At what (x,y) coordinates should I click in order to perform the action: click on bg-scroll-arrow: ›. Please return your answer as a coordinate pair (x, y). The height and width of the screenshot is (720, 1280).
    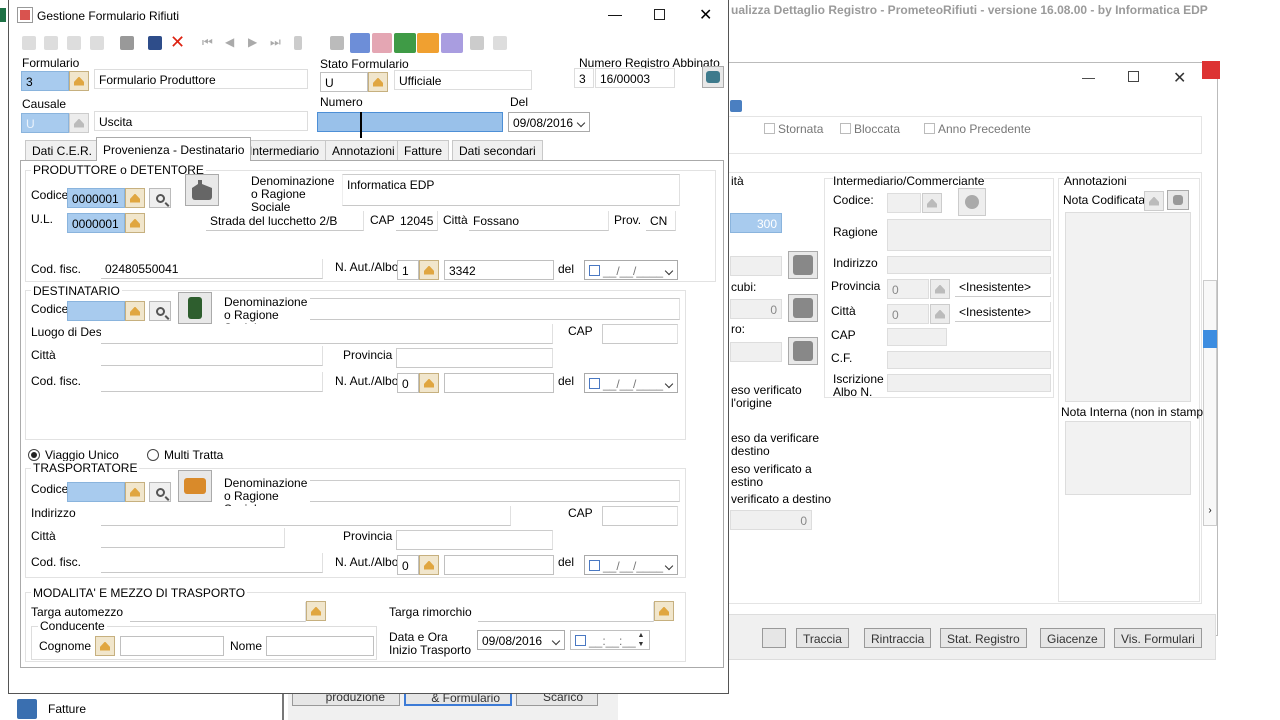
    Looking at the image, I should click on (1210, 513).